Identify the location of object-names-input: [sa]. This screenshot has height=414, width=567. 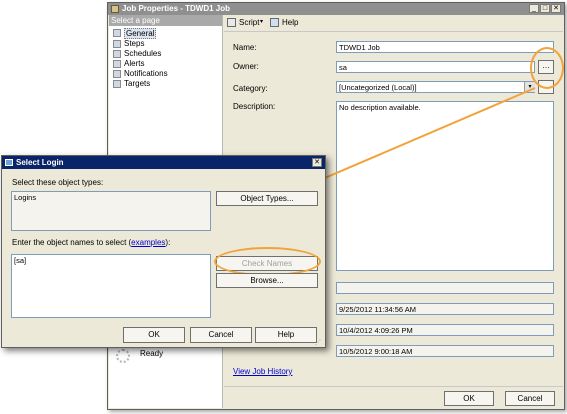
(111, 286).